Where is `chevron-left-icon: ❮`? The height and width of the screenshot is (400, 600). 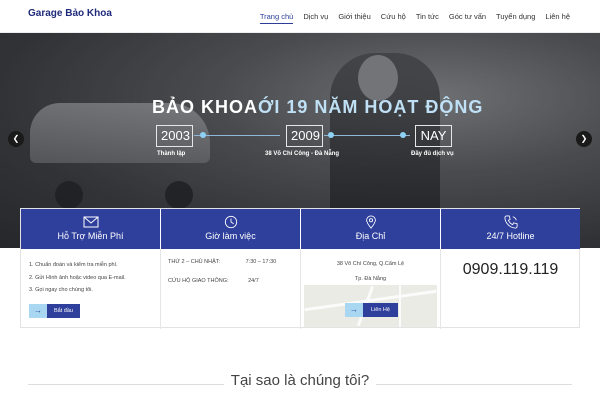 chevron-left-icon: ❮ is located at coordinates (16, 138).